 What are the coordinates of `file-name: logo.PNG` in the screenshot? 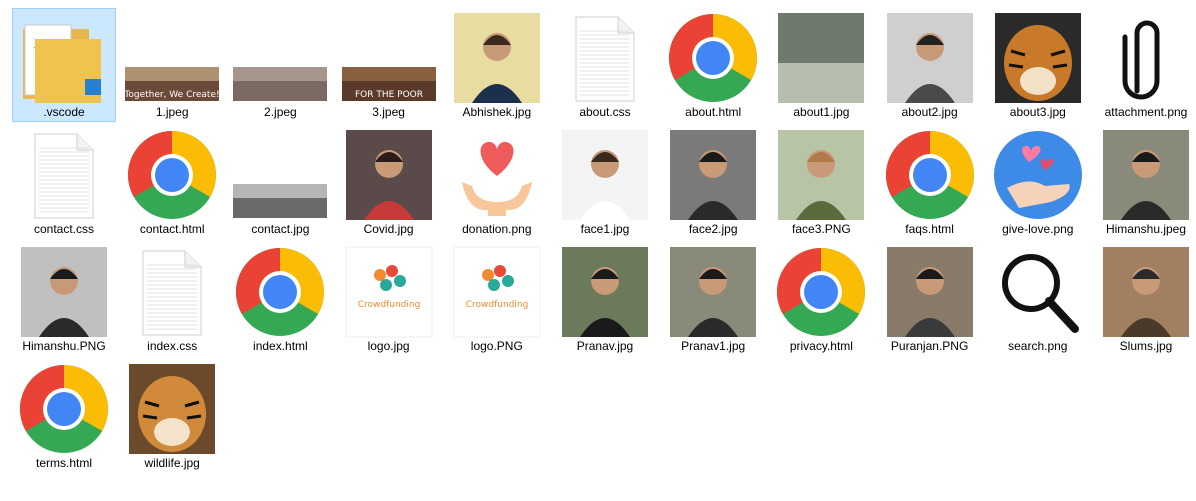 It's located at (496, 346).